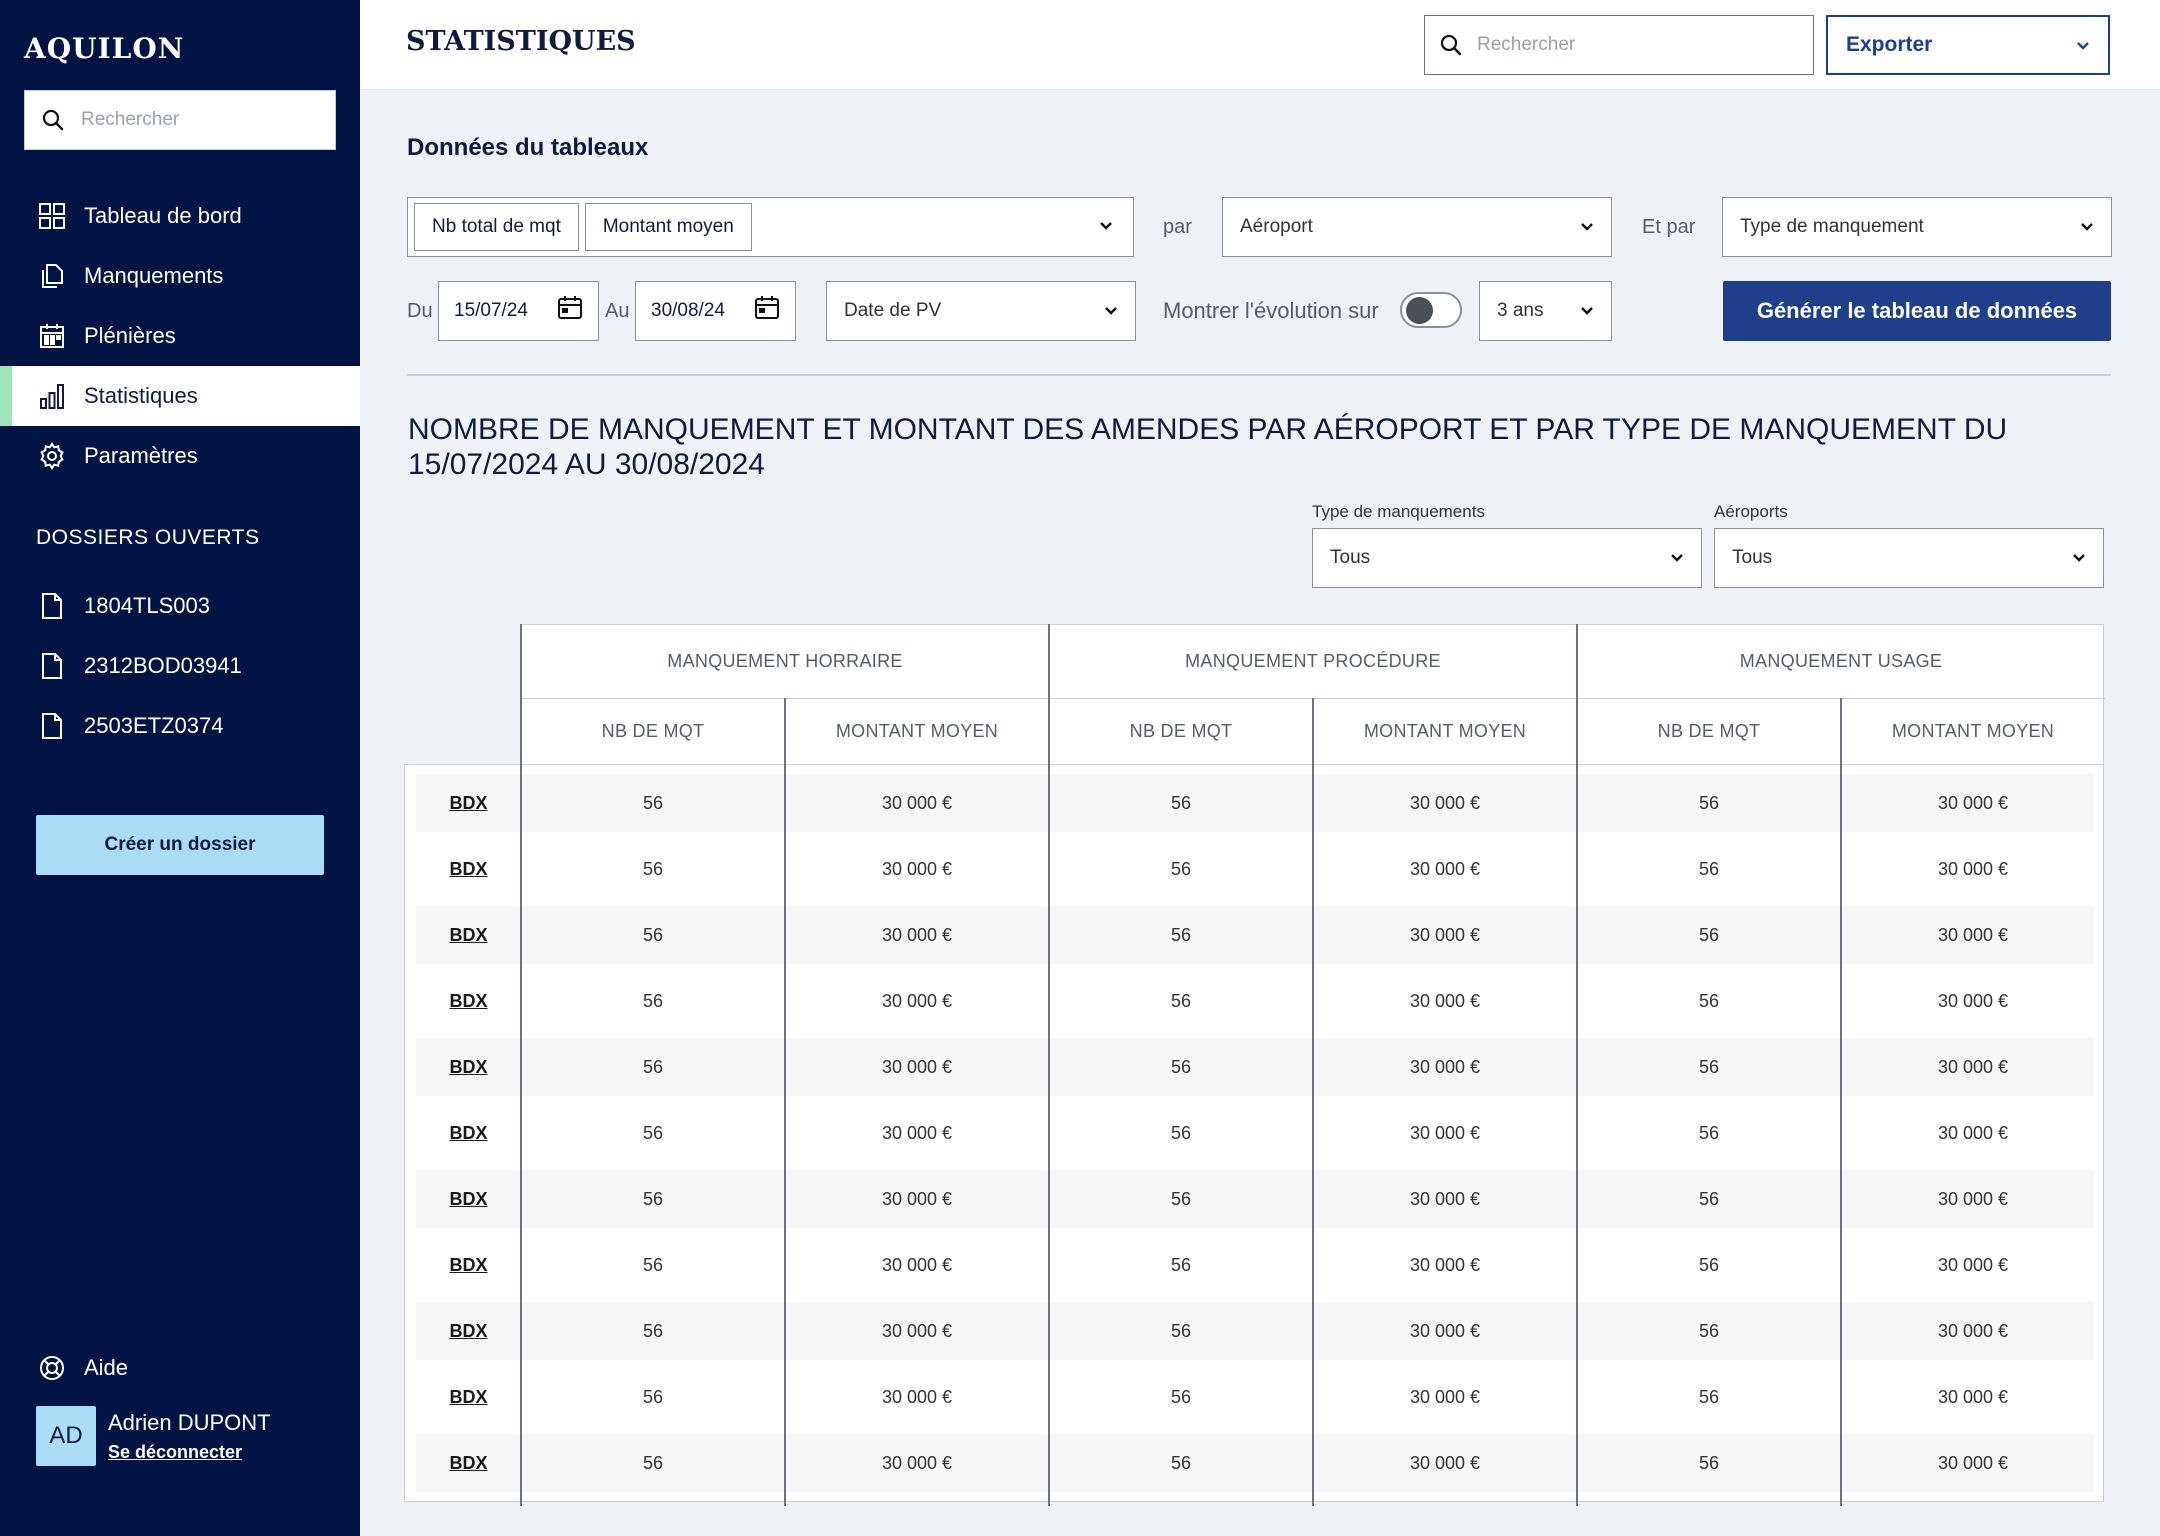 The image size is (2160, 1536). Describe the element at coordinates (180, 276) in the screenshot. I see `sidebar-item-manquements: Manquements` at that location.